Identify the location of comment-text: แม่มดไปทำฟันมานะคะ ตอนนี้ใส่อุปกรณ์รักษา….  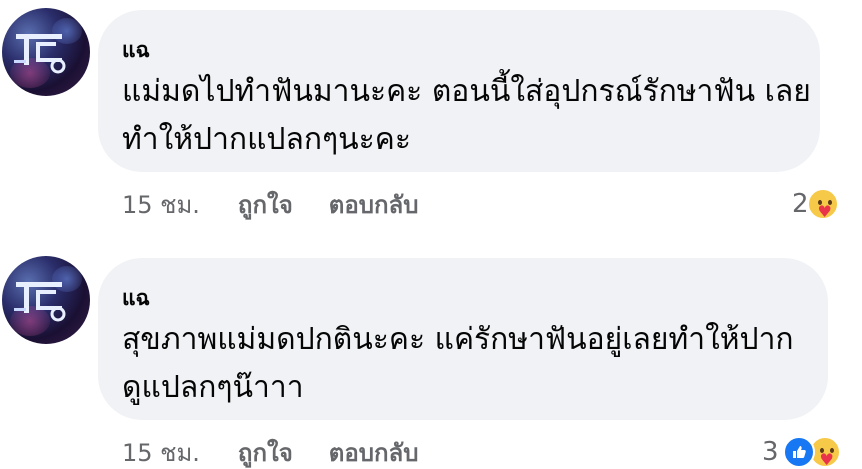
(466, 115).